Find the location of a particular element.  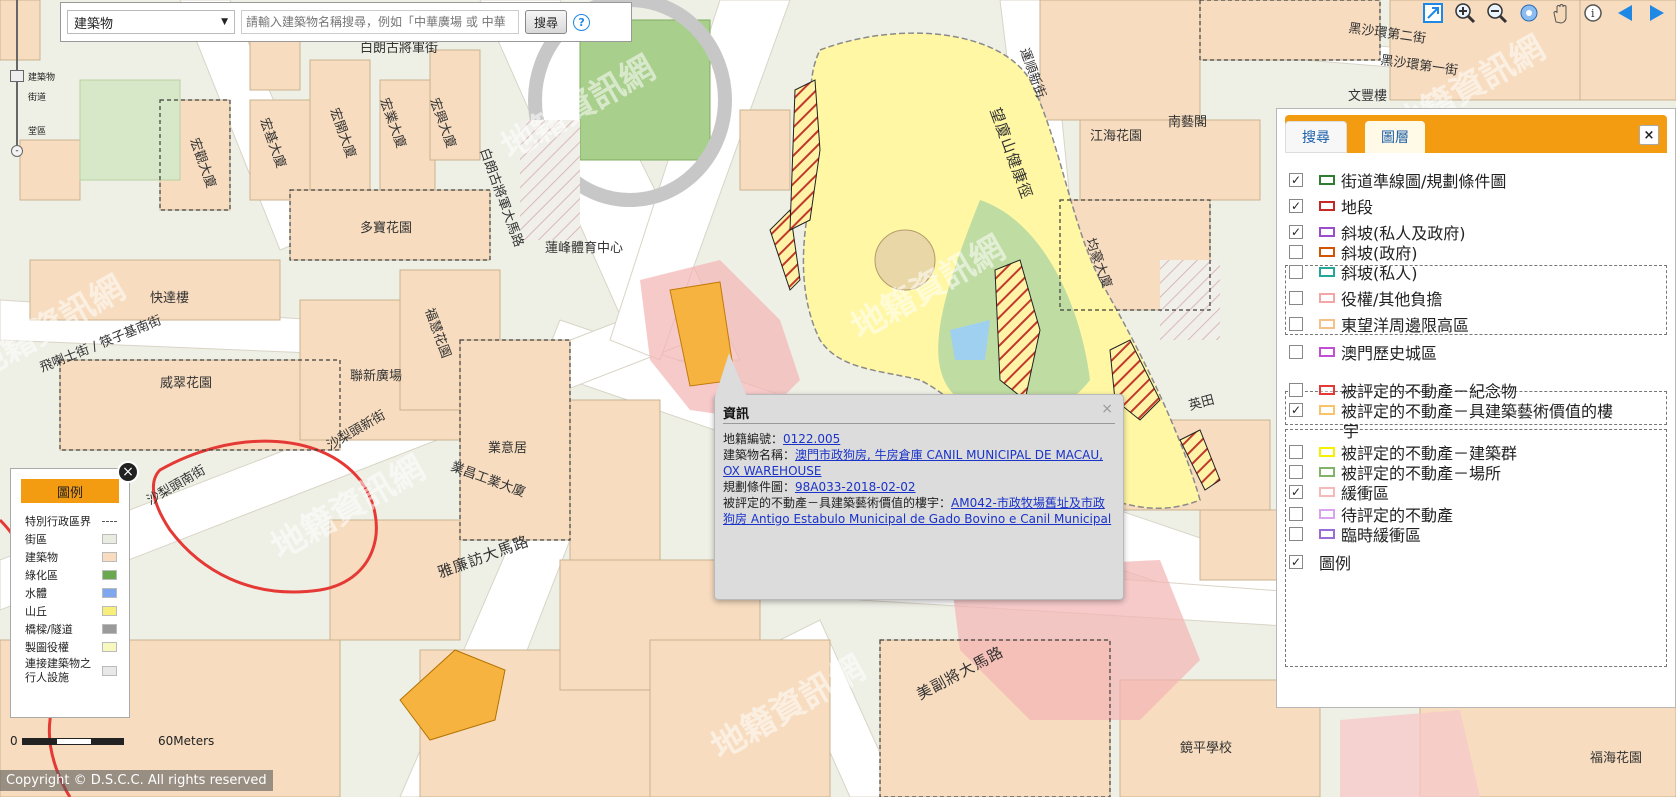

info-icon: i is located at coordinates (1593, 13).